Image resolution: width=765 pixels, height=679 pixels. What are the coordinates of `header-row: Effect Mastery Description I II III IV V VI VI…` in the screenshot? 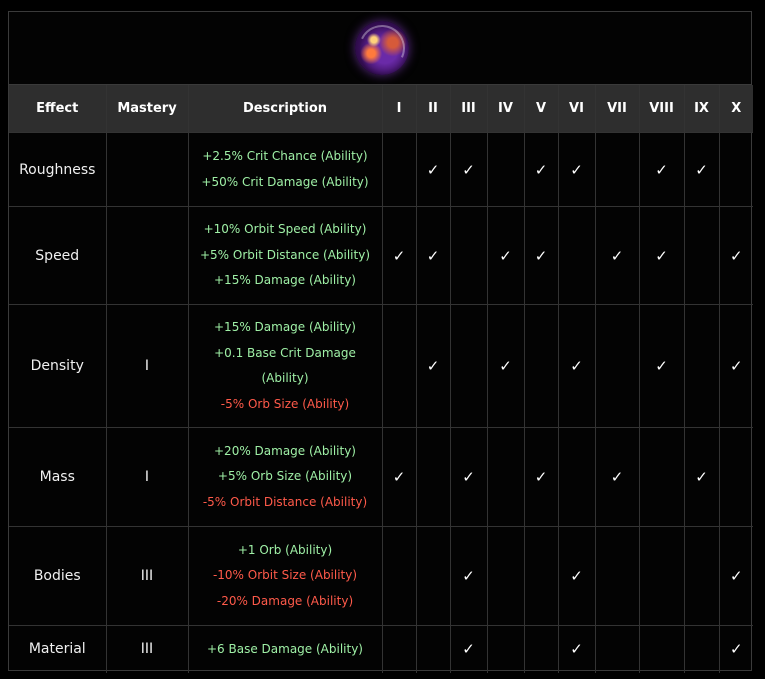 It's located at (381, 109).